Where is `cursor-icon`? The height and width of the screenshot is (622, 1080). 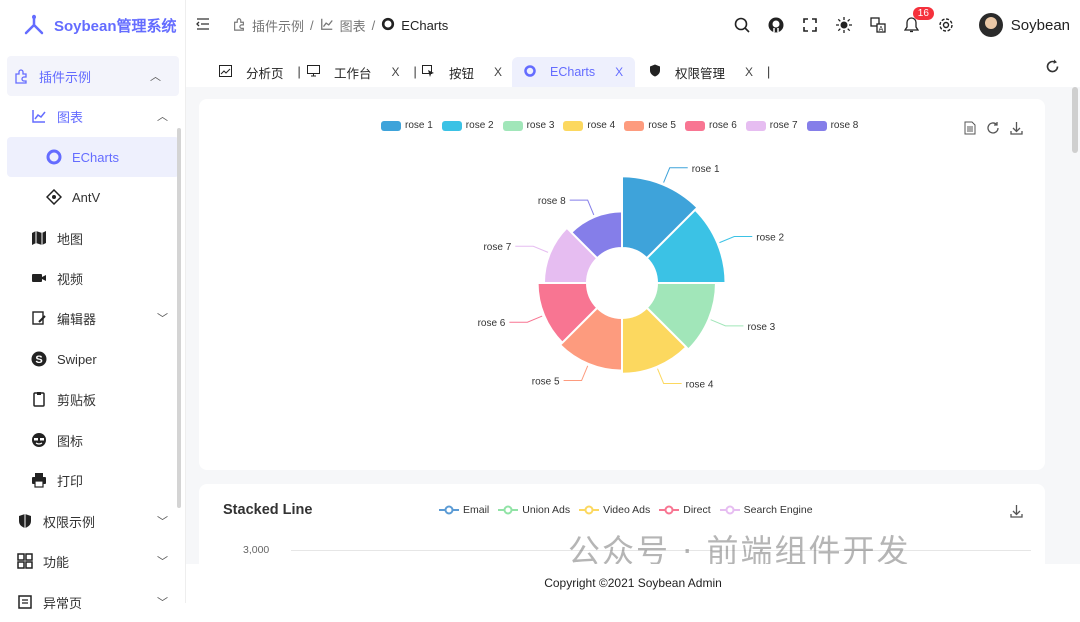
cursor-icon is located at coordinates (428, 72).